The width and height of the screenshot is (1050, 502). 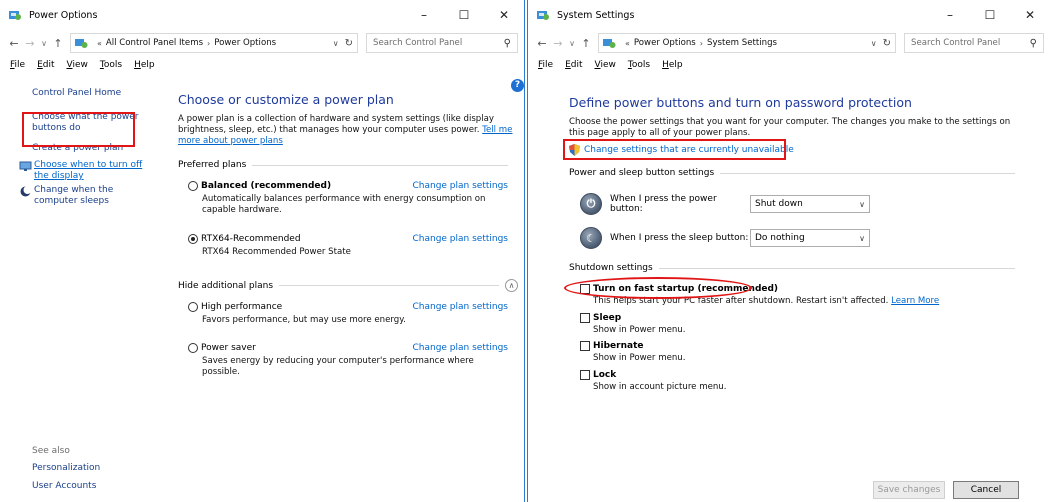 I want to click on help-icon: ?, so click(x=517, y=85).